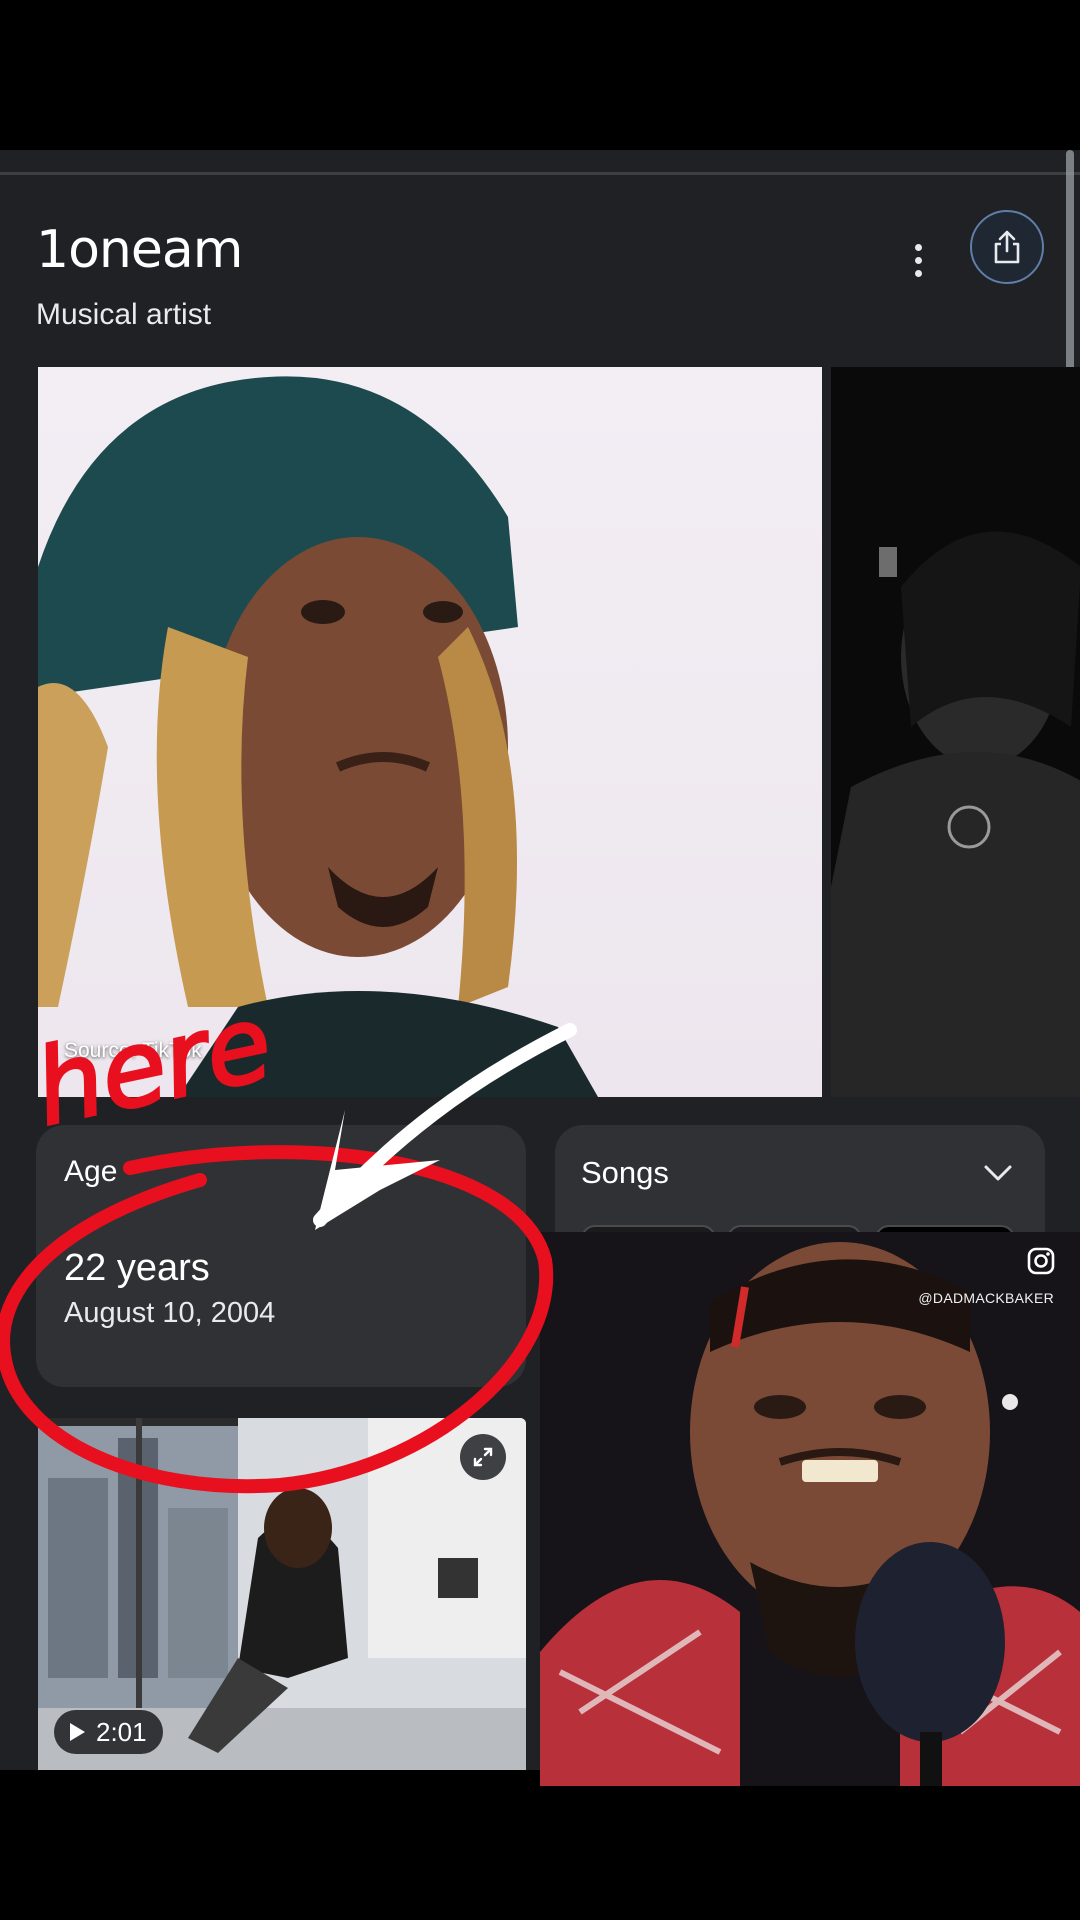 This screenshot has height=1920, width=1080. What do you see at coordinates (124, 314) in the screenshot?
I see `entity-type: Musical artist` at bounding box center [124, 314].